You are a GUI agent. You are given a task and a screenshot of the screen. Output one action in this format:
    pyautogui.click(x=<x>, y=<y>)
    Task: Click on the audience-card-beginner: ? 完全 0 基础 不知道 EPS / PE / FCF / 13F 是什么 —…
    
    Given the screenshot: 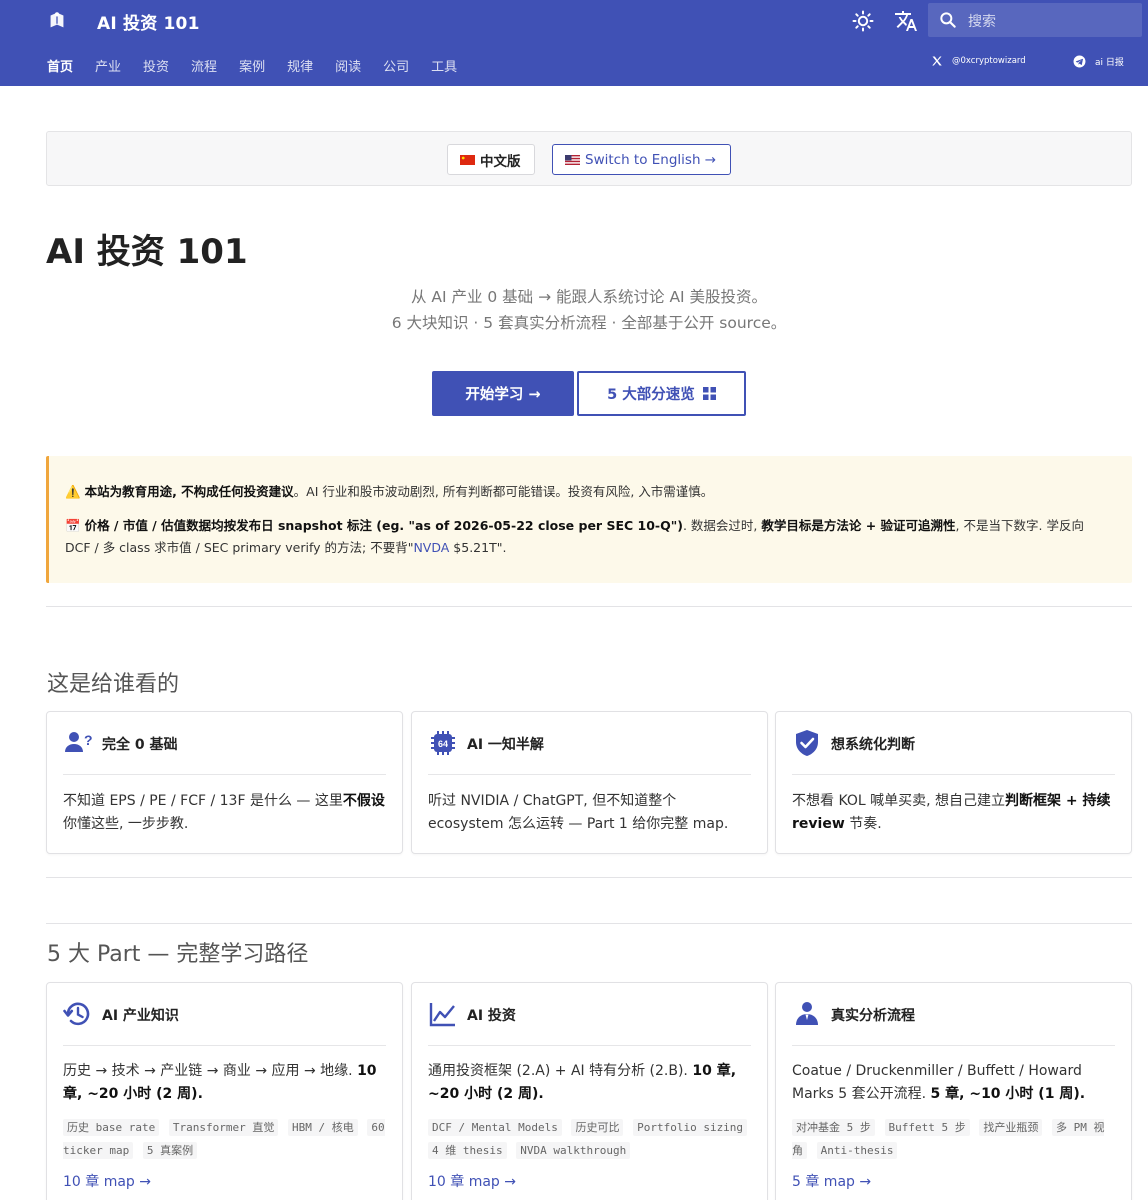 What is the action you would take?
    pyautogui.click(x=224, y=782)
    